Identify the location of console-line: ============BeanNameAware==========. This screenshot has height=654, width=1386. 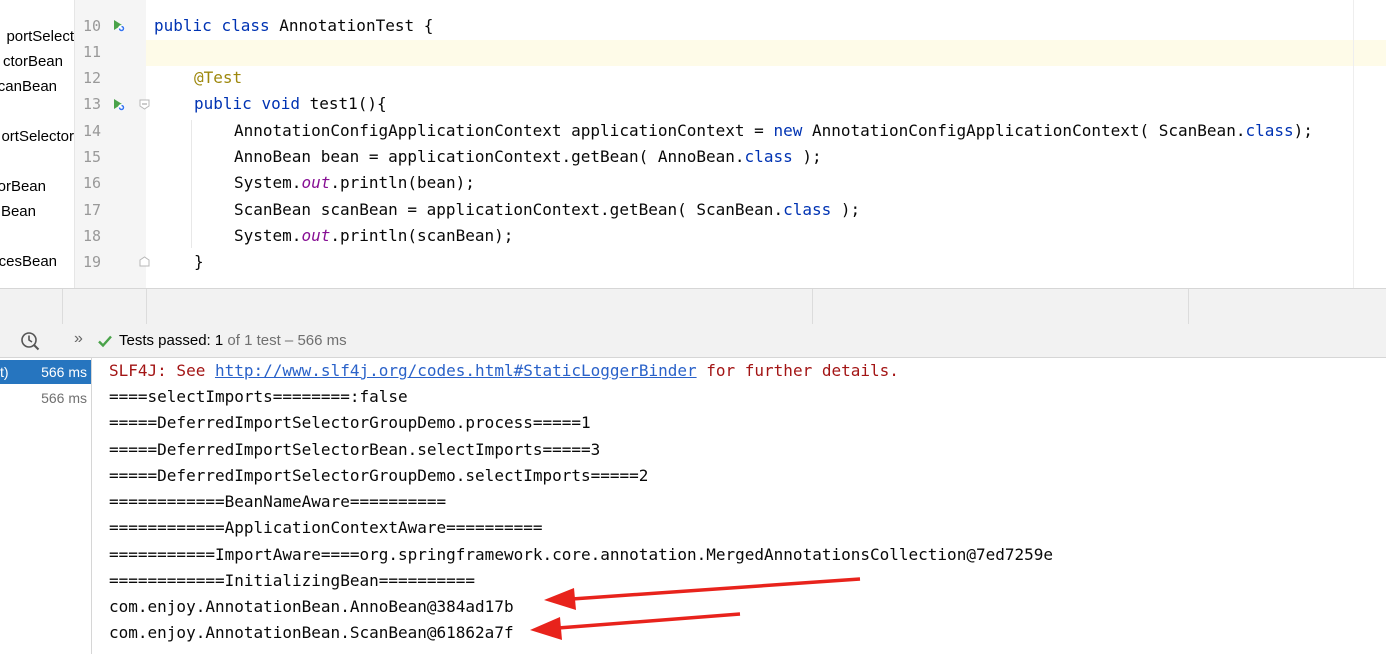
(278, 501).